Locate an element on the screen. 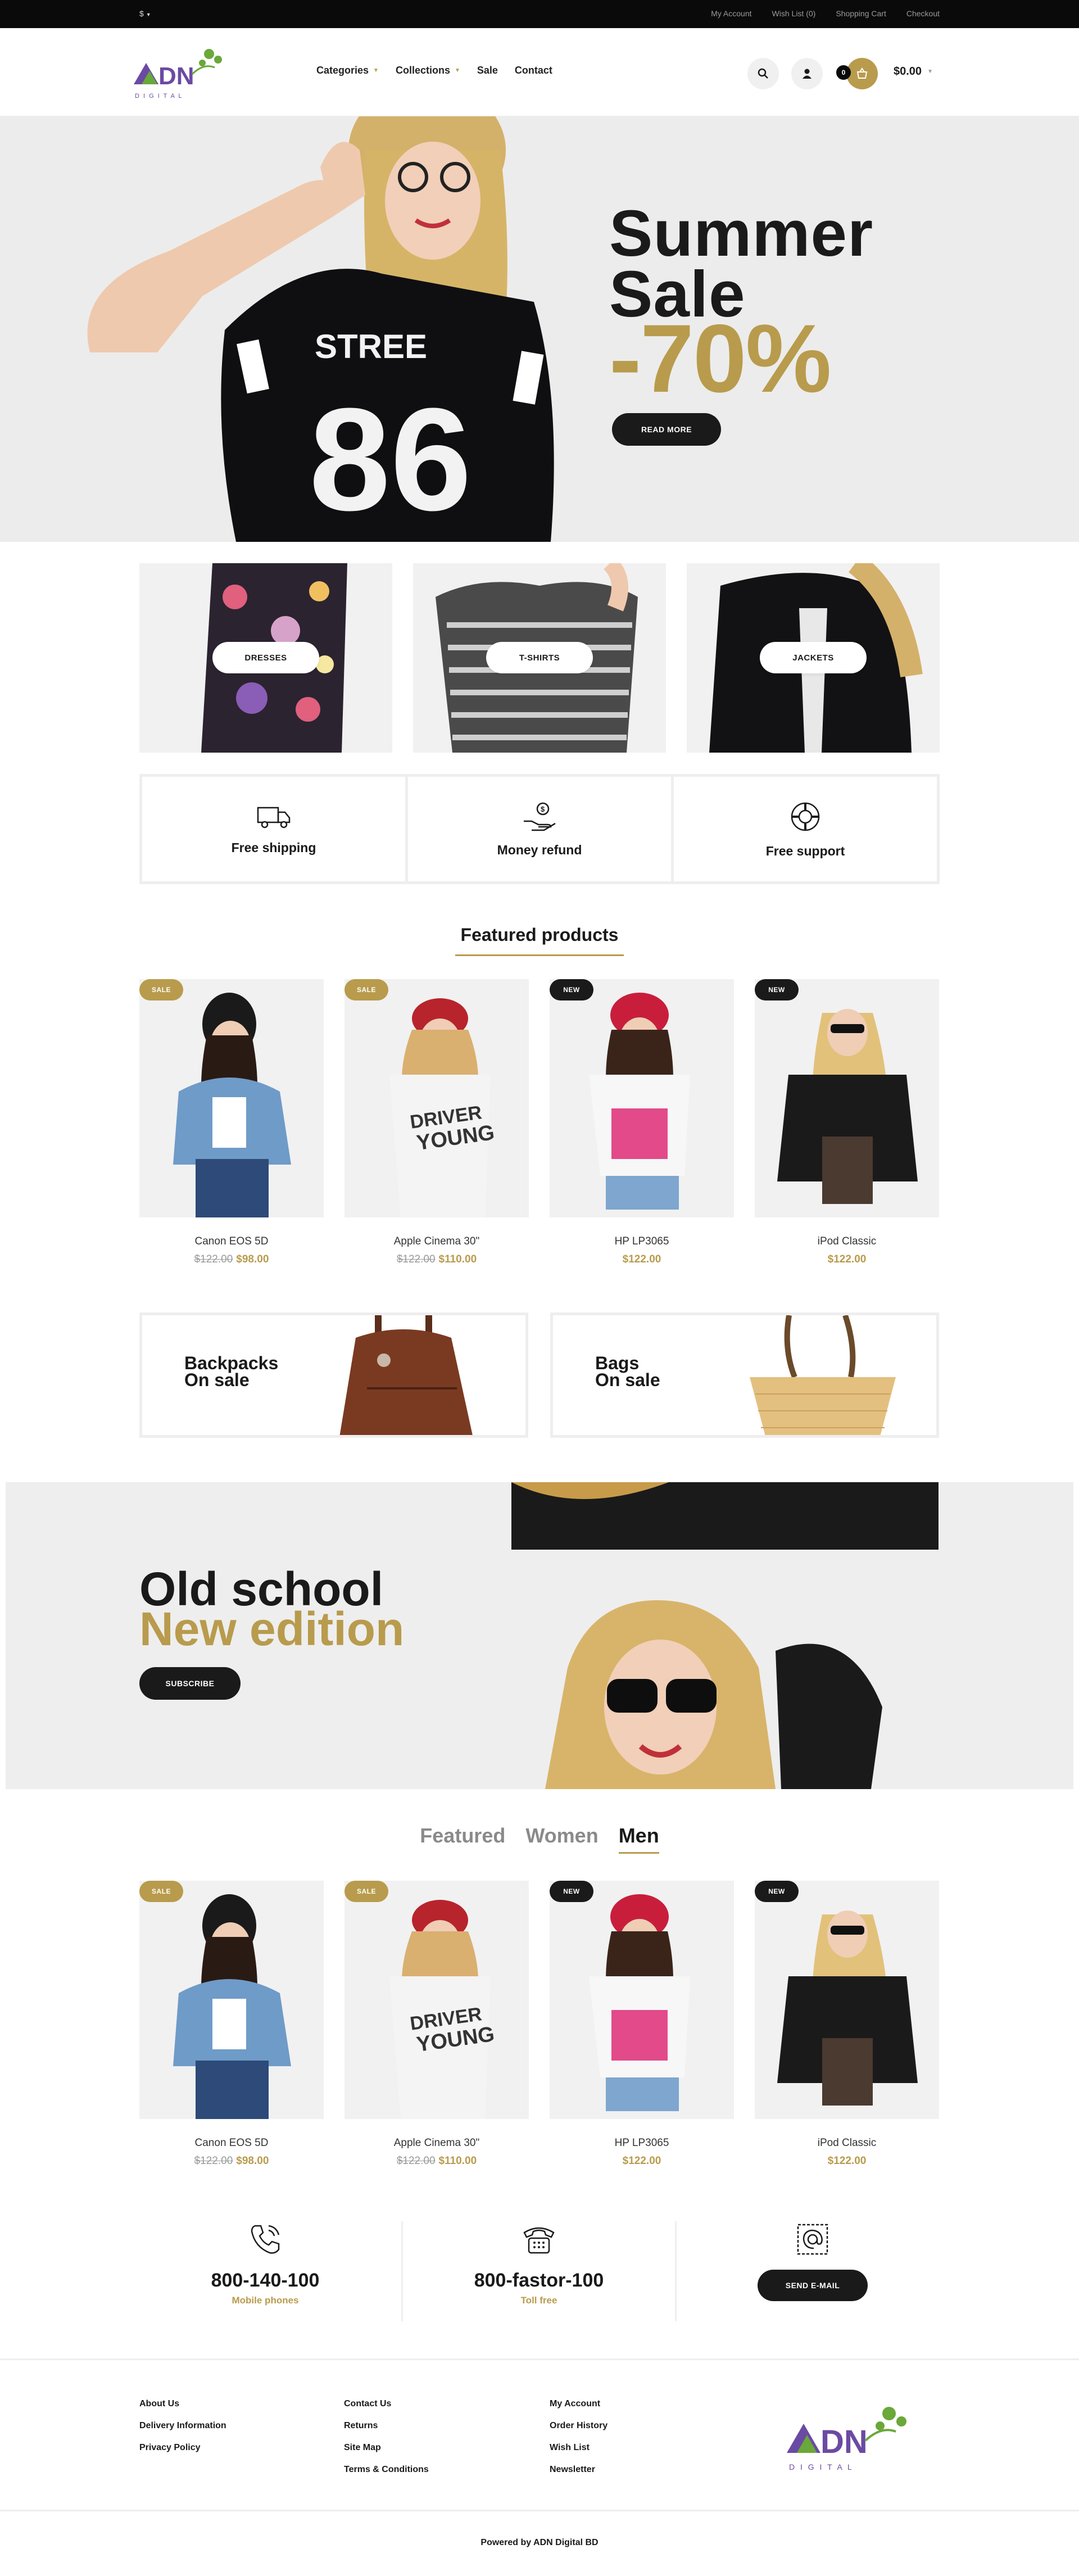 The width and height of the screenshot is (1079, 2576). link-wish-list: Wish List (0) is located at coordinates (794, 13).